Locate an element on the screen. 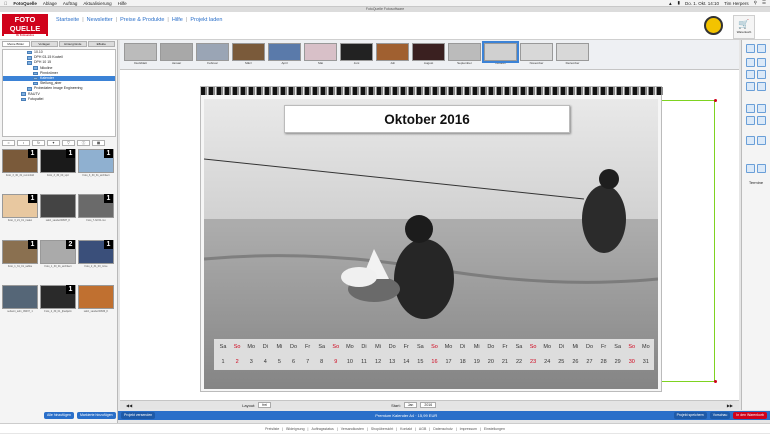 Image resolution: width=770 pixels, height=434 pixels. day-number: 10 is located at coordinates (350, 362).